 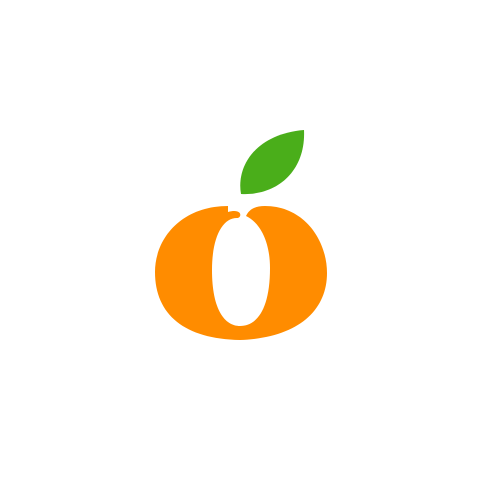 What do you see at coordinates (272, 162) in the screenshot?
I see `leaf-icon` at bounding box center [272, 162].